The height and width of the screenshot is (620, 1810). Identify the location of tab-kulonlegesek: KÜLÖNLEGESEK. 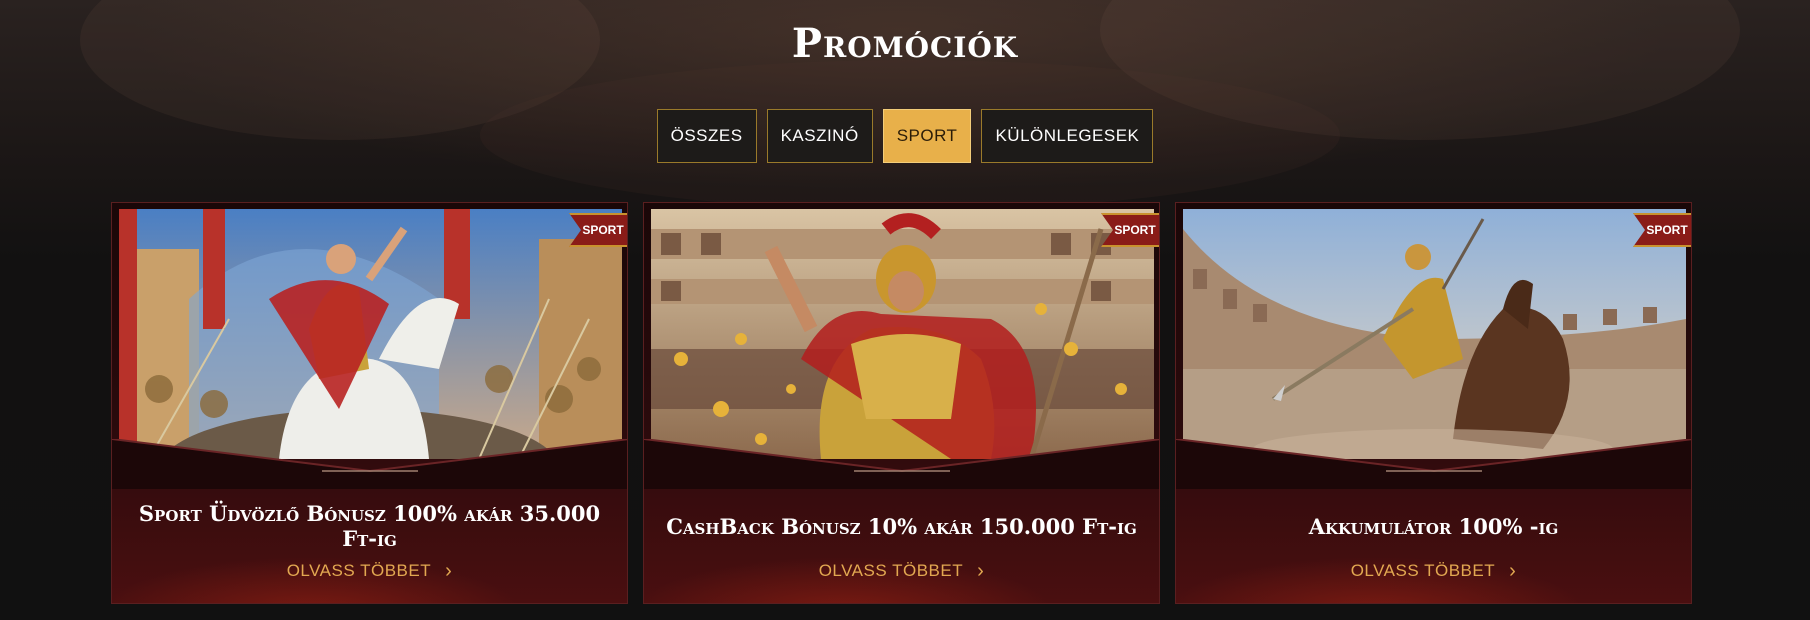
(1067, 136).